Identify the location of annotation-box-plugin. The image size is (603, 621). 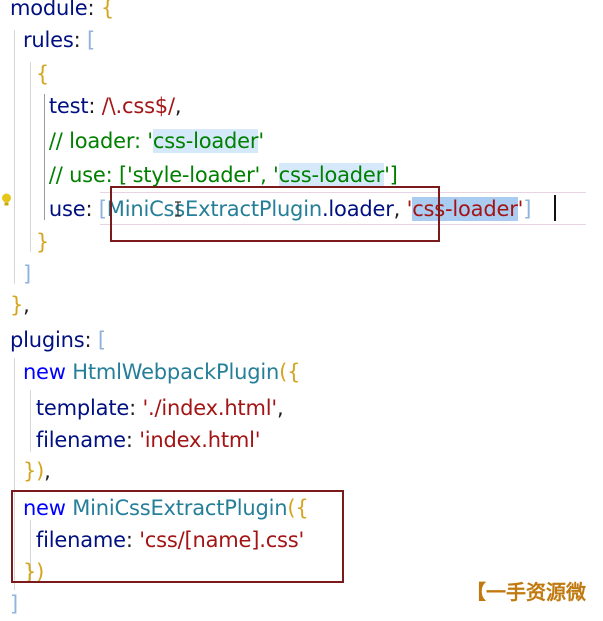
(177, 536).